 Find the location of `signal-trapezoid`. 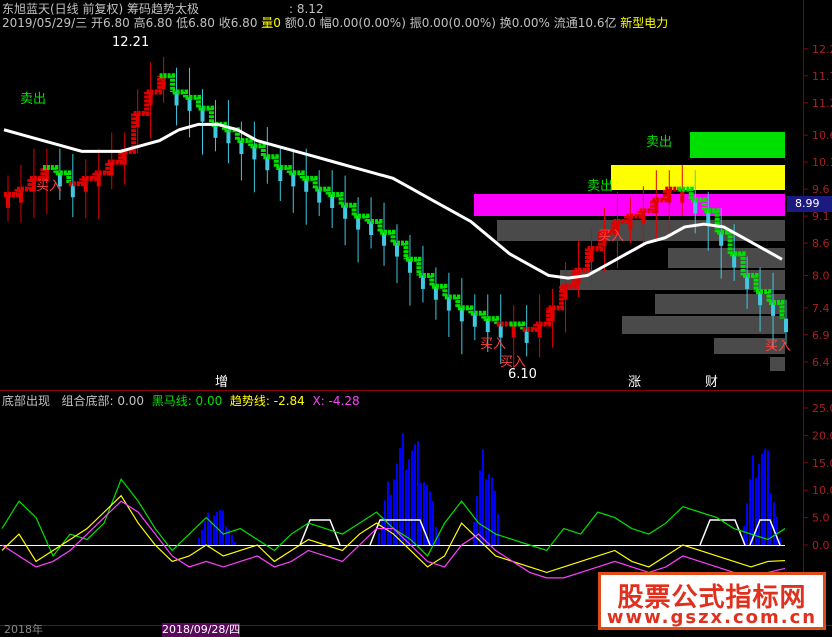

signal-trapezoid is located at coordinates (722, 532).